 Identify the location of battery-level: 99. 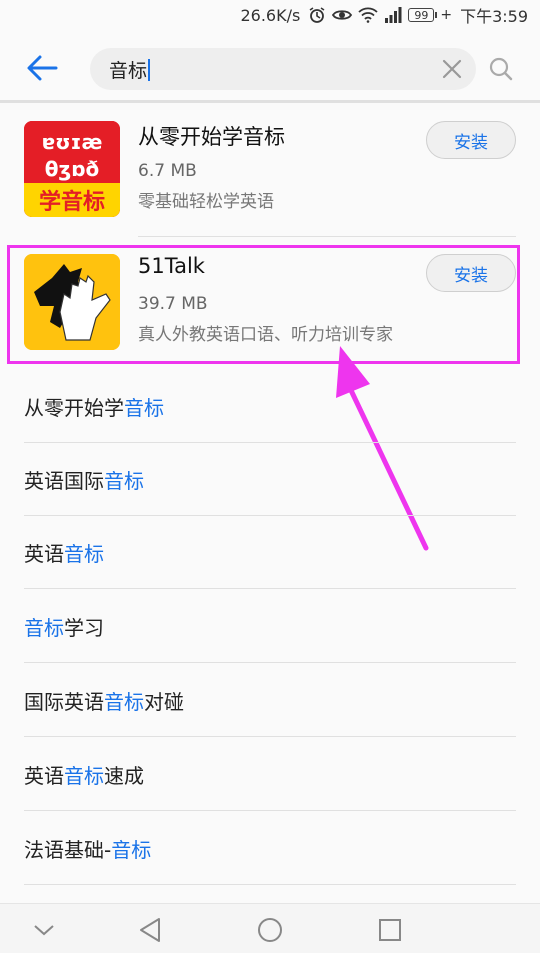
(421, 15).